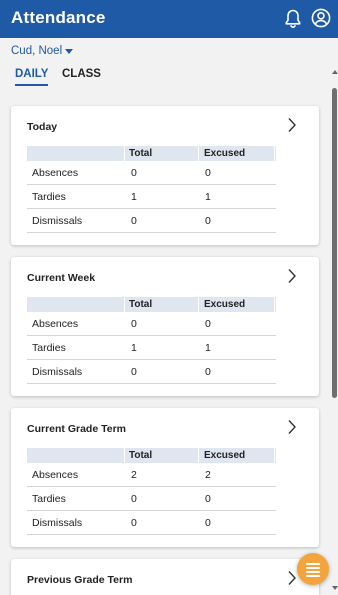 This screenshot has width=338, height=595. Describe the element at coordinates (69, 51) in the screenshot. I see `caret-down-icon` at that location.